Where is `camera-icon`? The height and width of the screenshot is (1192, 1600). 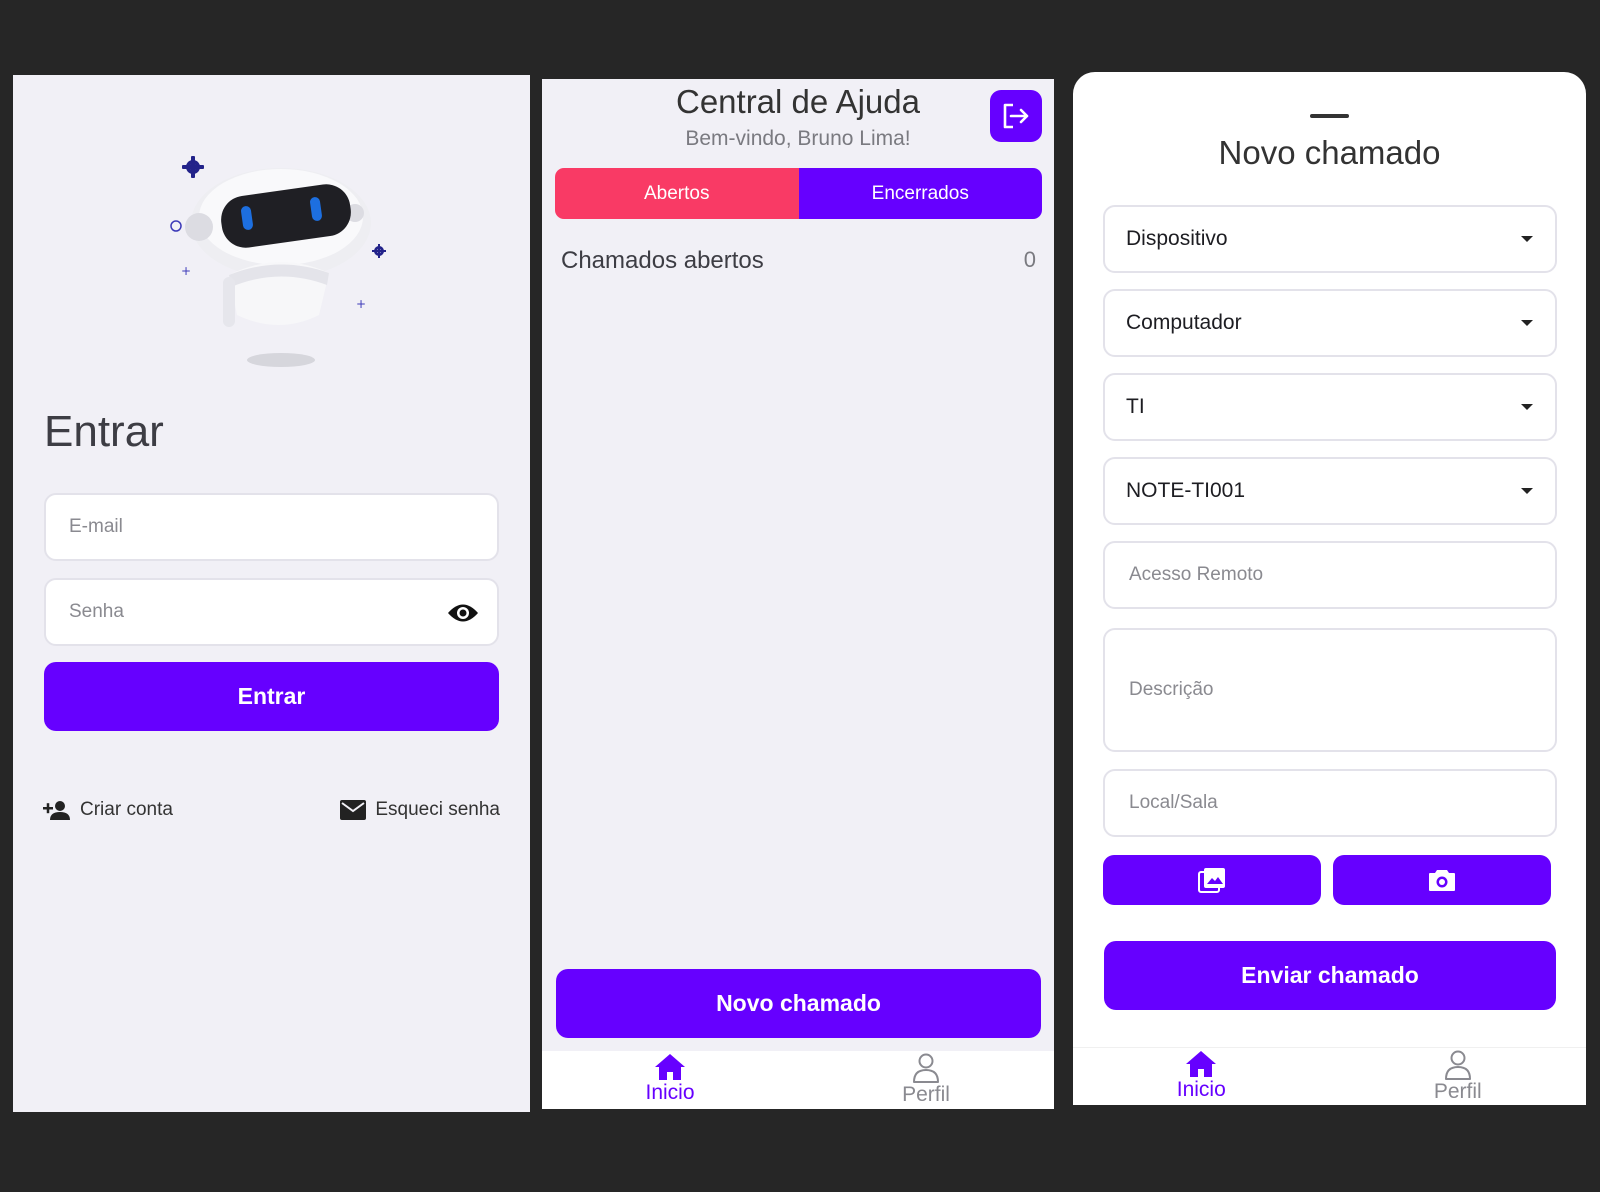 camera-icon is located at coordinates (1442, 880).